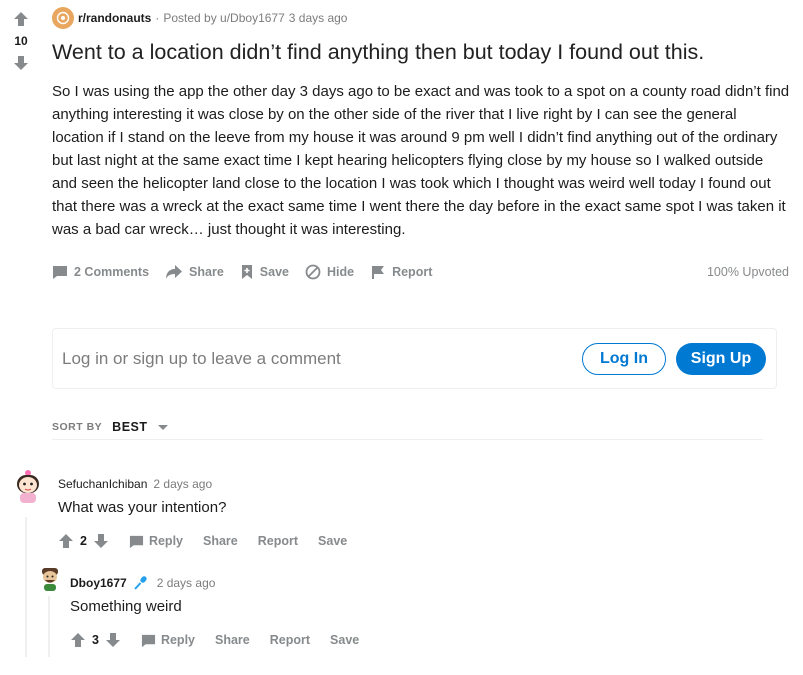 Image resolution: width=803 pixels, height=675 pixels. What do you see at coordinates (112, 272) in the screenshot?
I see `comments-label: 2 Comments` at bounding box center [112, 272].